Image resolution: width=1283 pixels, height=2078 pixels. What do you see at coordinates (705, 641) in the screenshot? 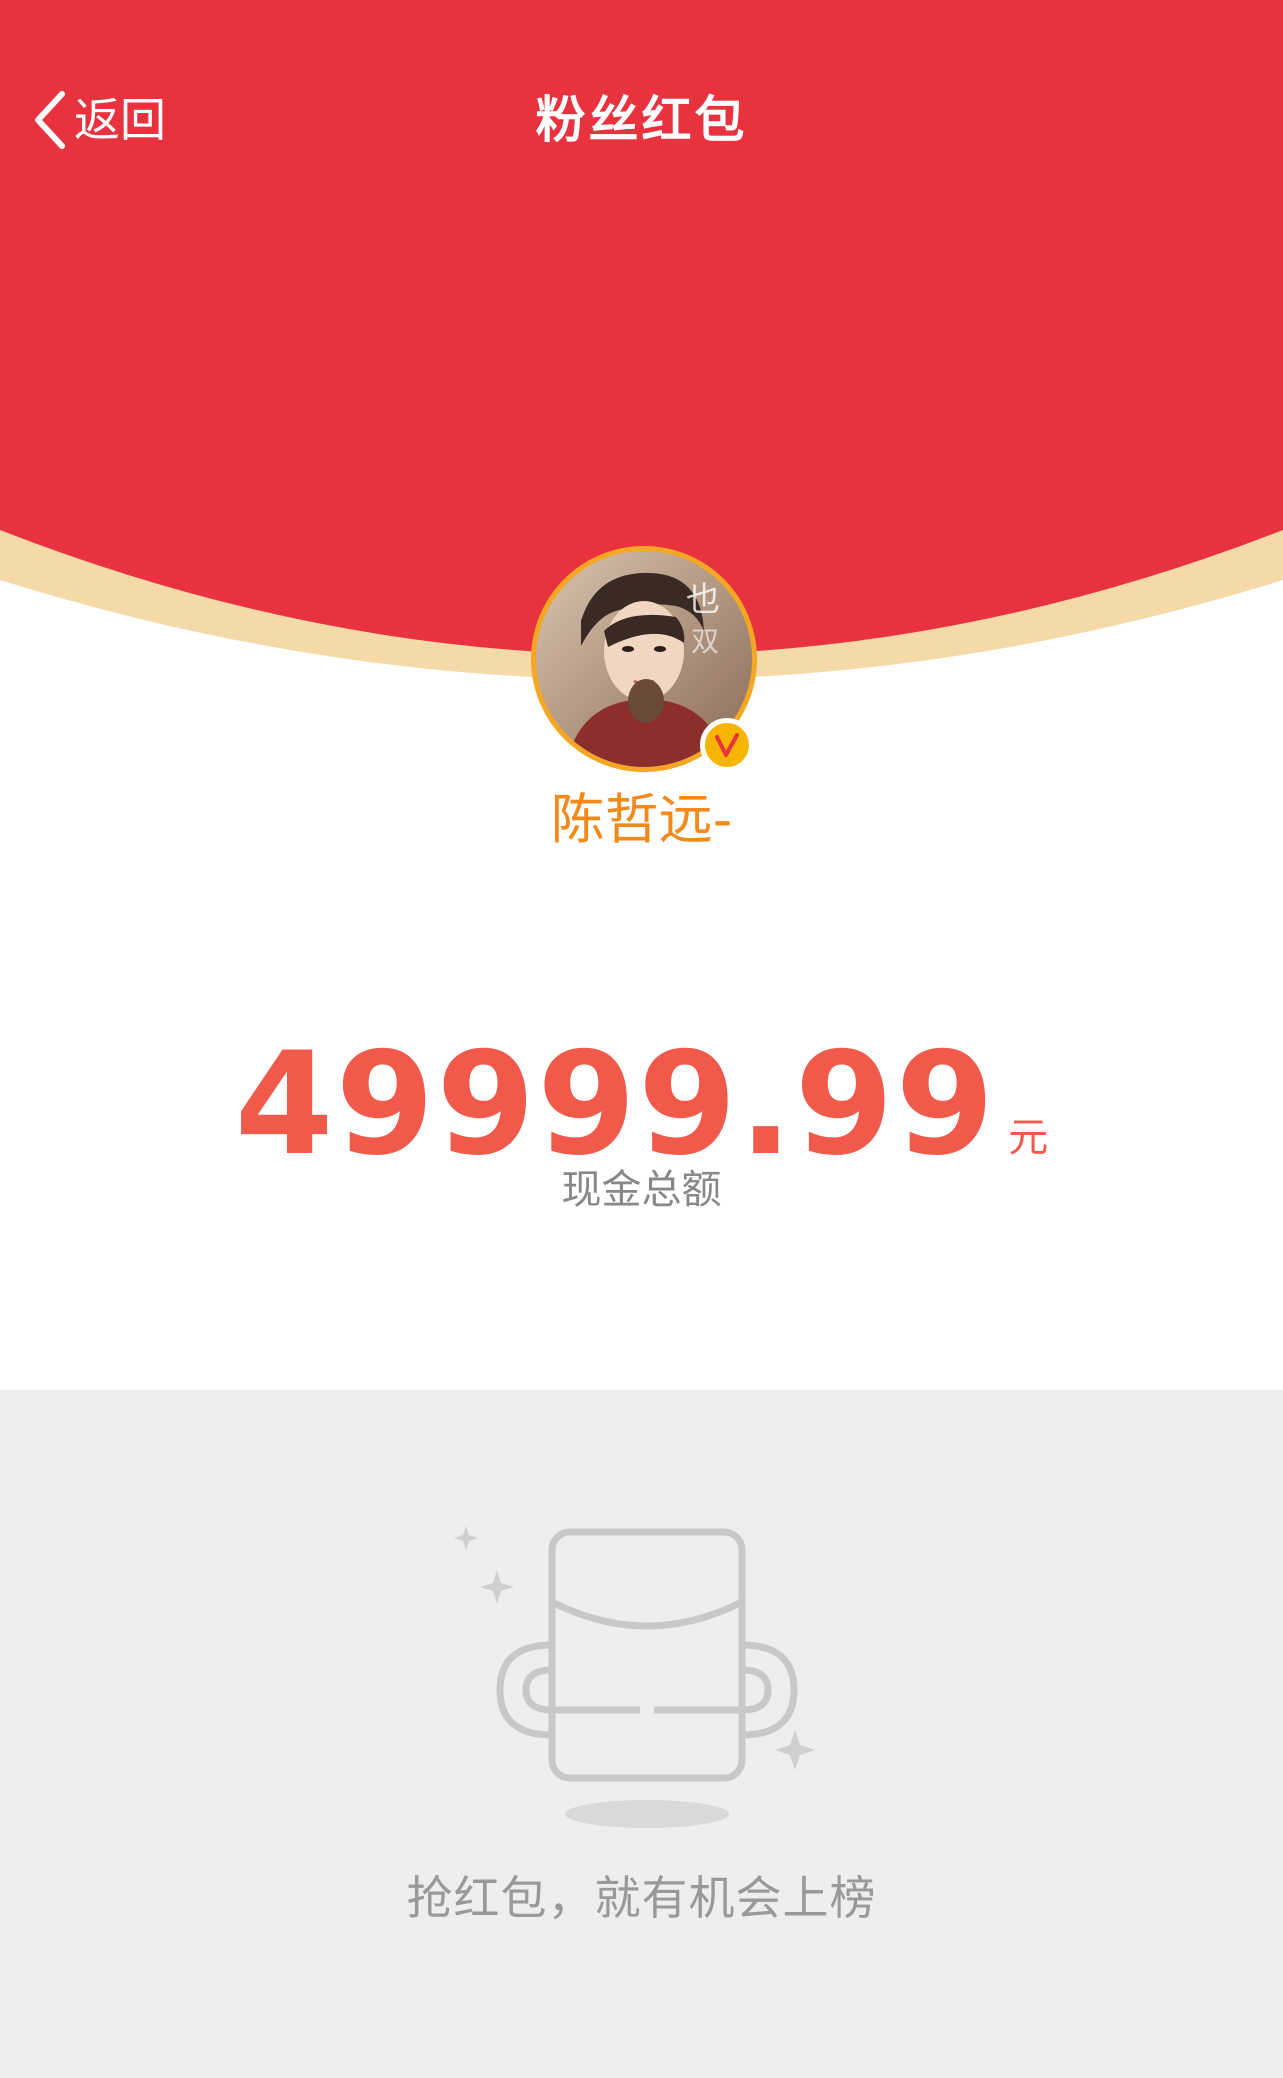
I see `svg-text: 双` at bounding box center [705, 641].